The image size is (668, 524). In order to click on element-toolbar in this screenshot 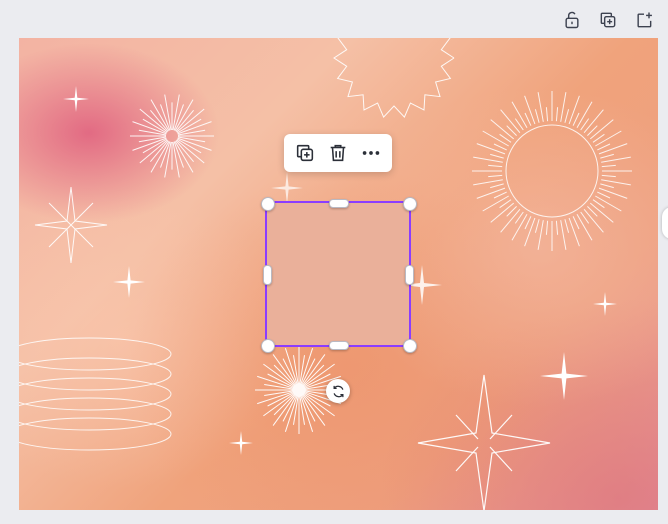, I will do `click(338, 153)`.